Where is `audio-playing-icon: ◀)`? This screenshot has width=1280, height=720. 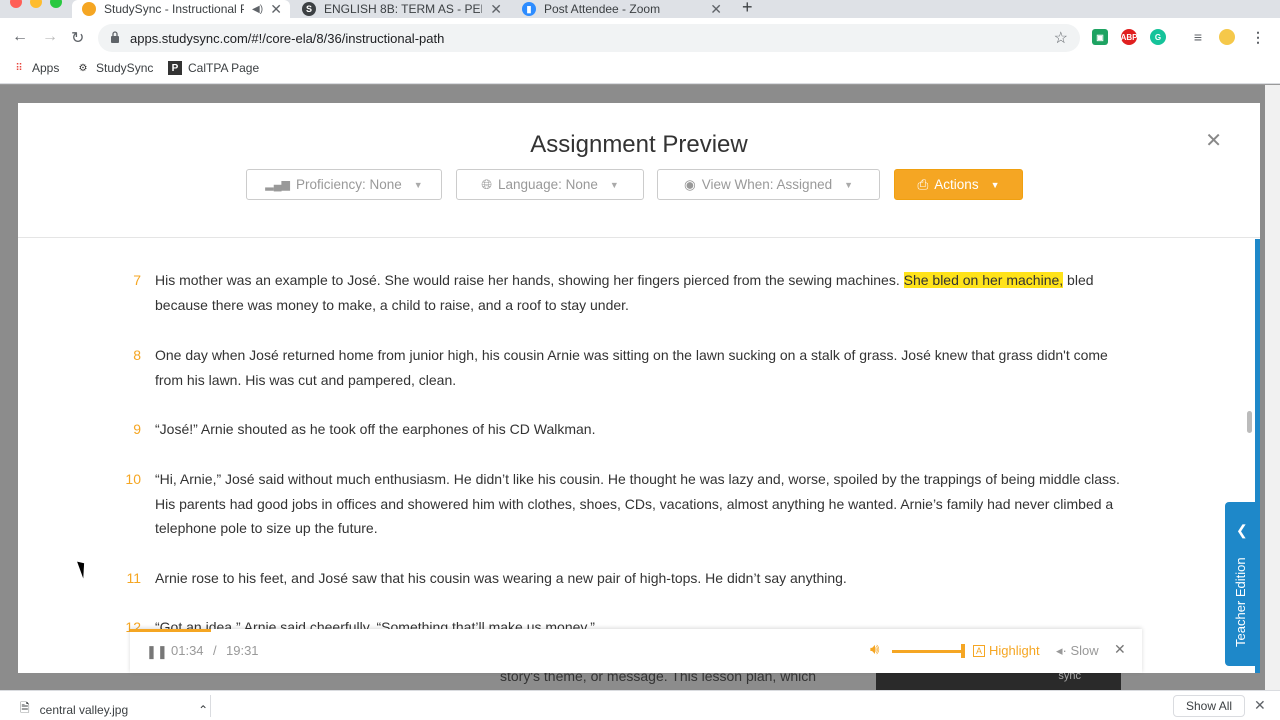
audio-playing-icon: ◀) is located at coordinates (257, 9).